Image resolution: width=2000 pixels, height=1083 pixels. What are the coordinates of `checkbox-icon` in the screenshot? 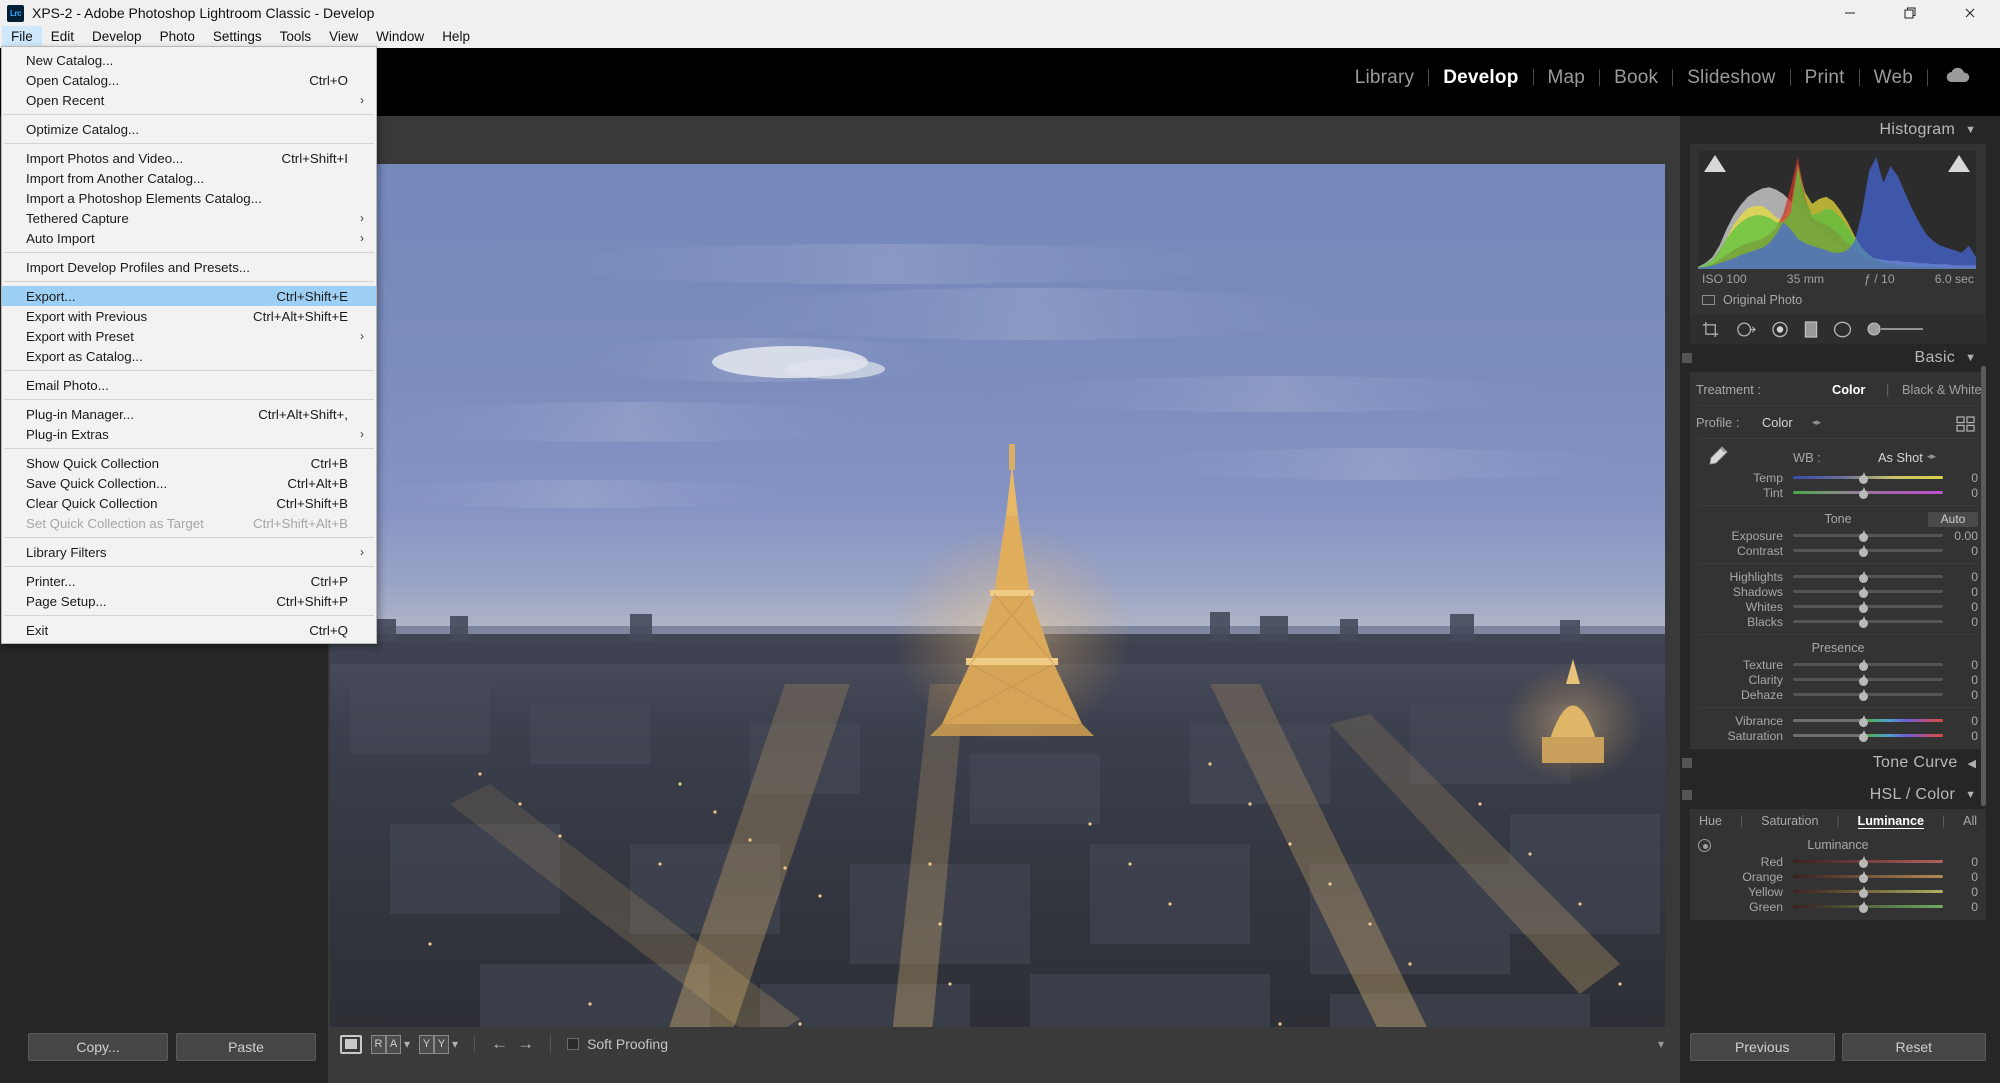 It's located at (573, 1044).